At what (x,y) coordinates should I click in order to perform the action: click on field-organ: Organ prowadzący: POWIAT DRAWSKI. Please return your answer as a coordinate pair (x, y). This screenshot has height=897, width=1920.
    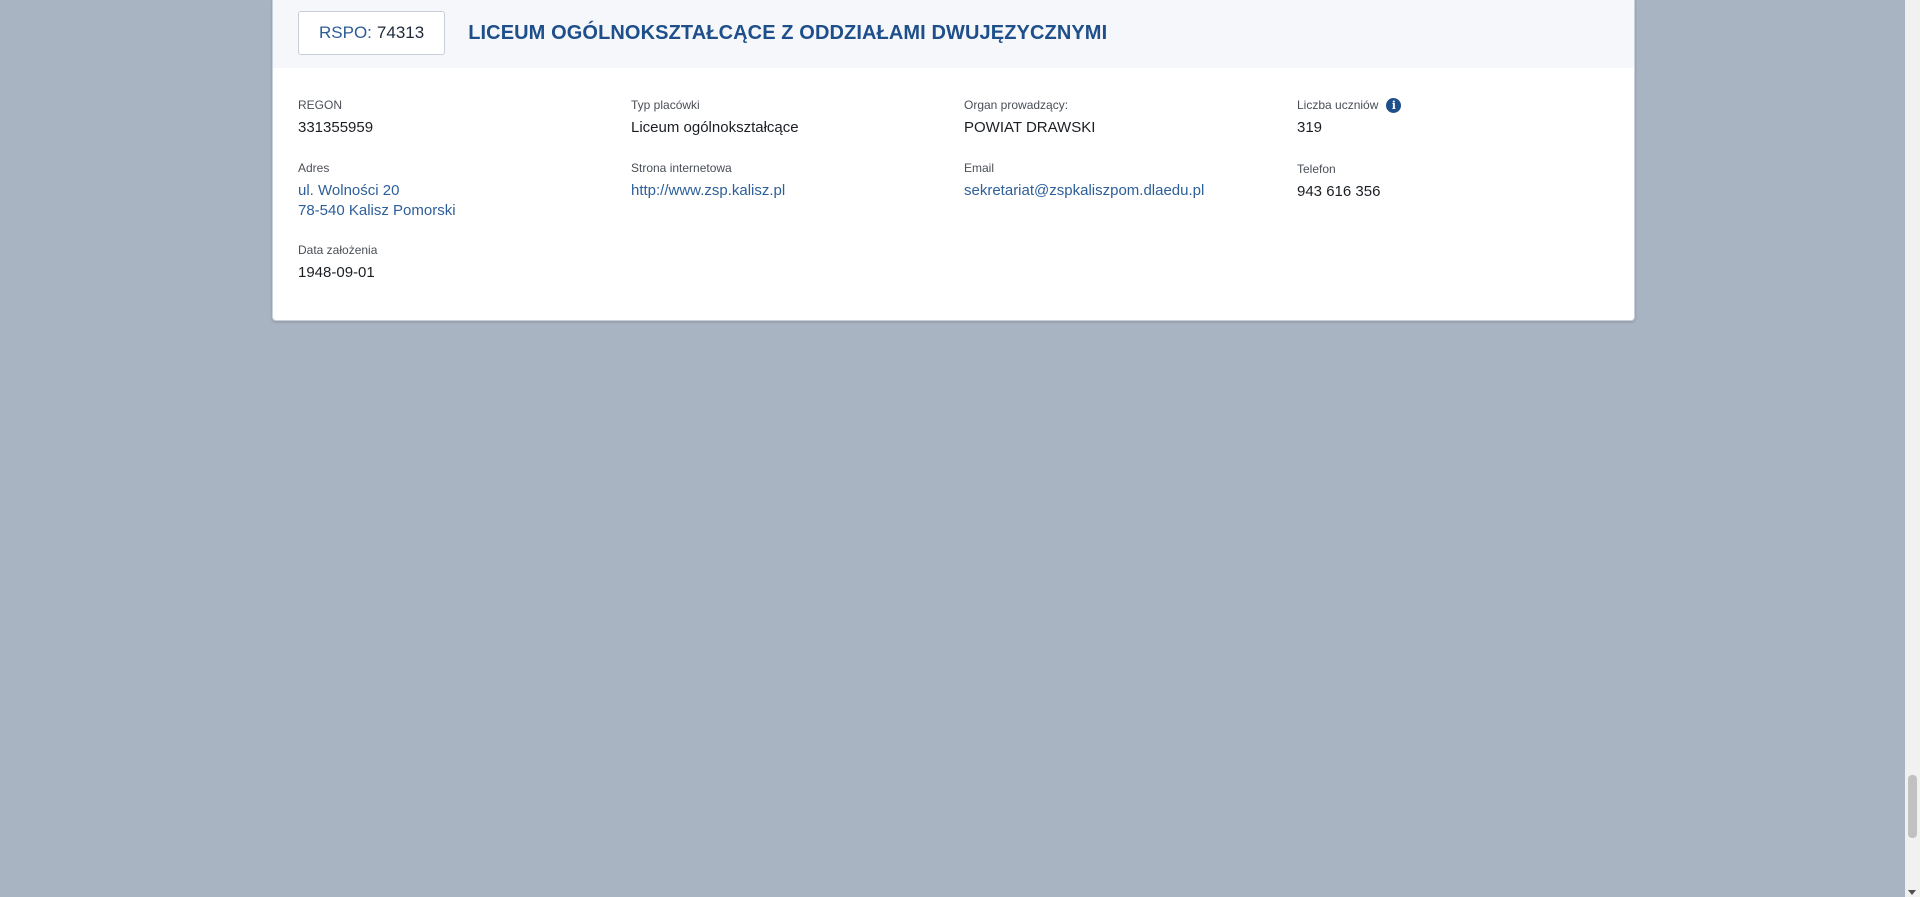
    Looking at the image, I should click on (1029, 118).